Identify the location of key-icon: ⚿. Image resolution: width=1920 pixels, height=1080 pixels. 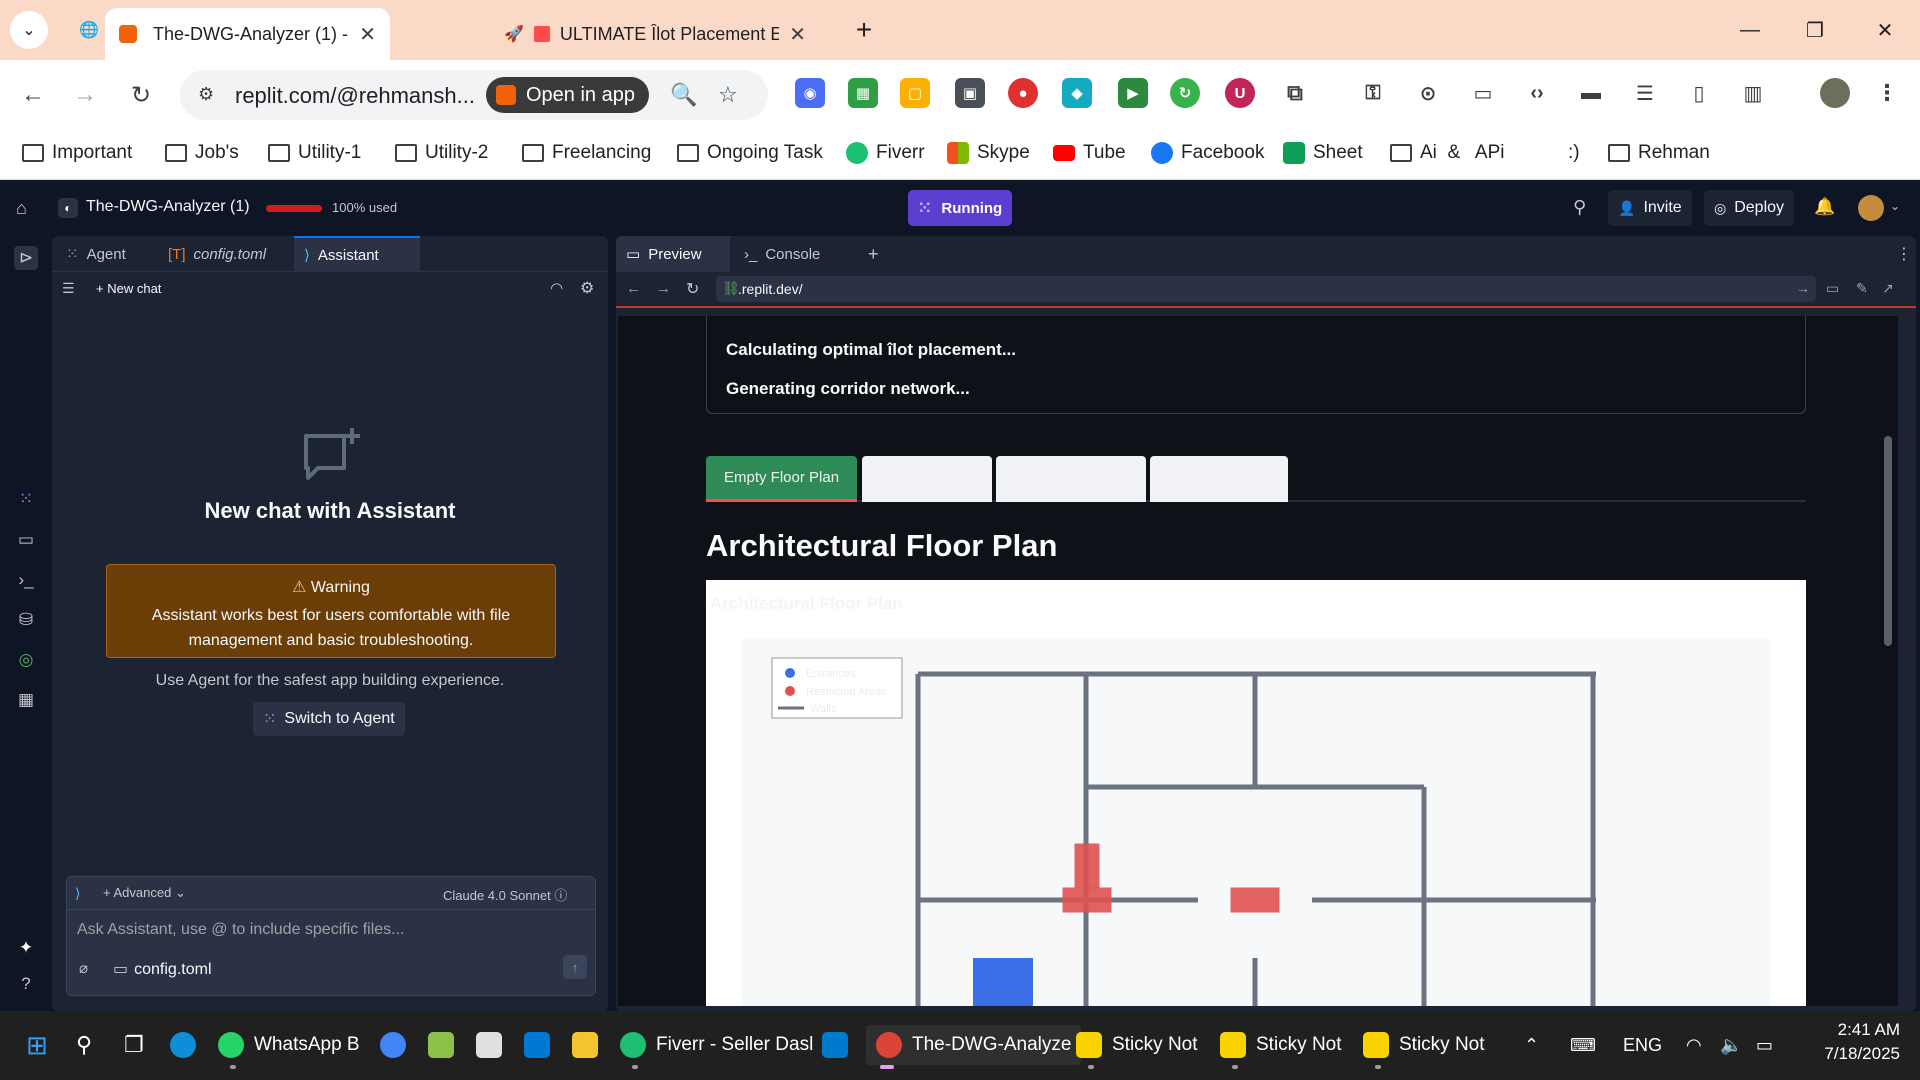
(1373, 93).